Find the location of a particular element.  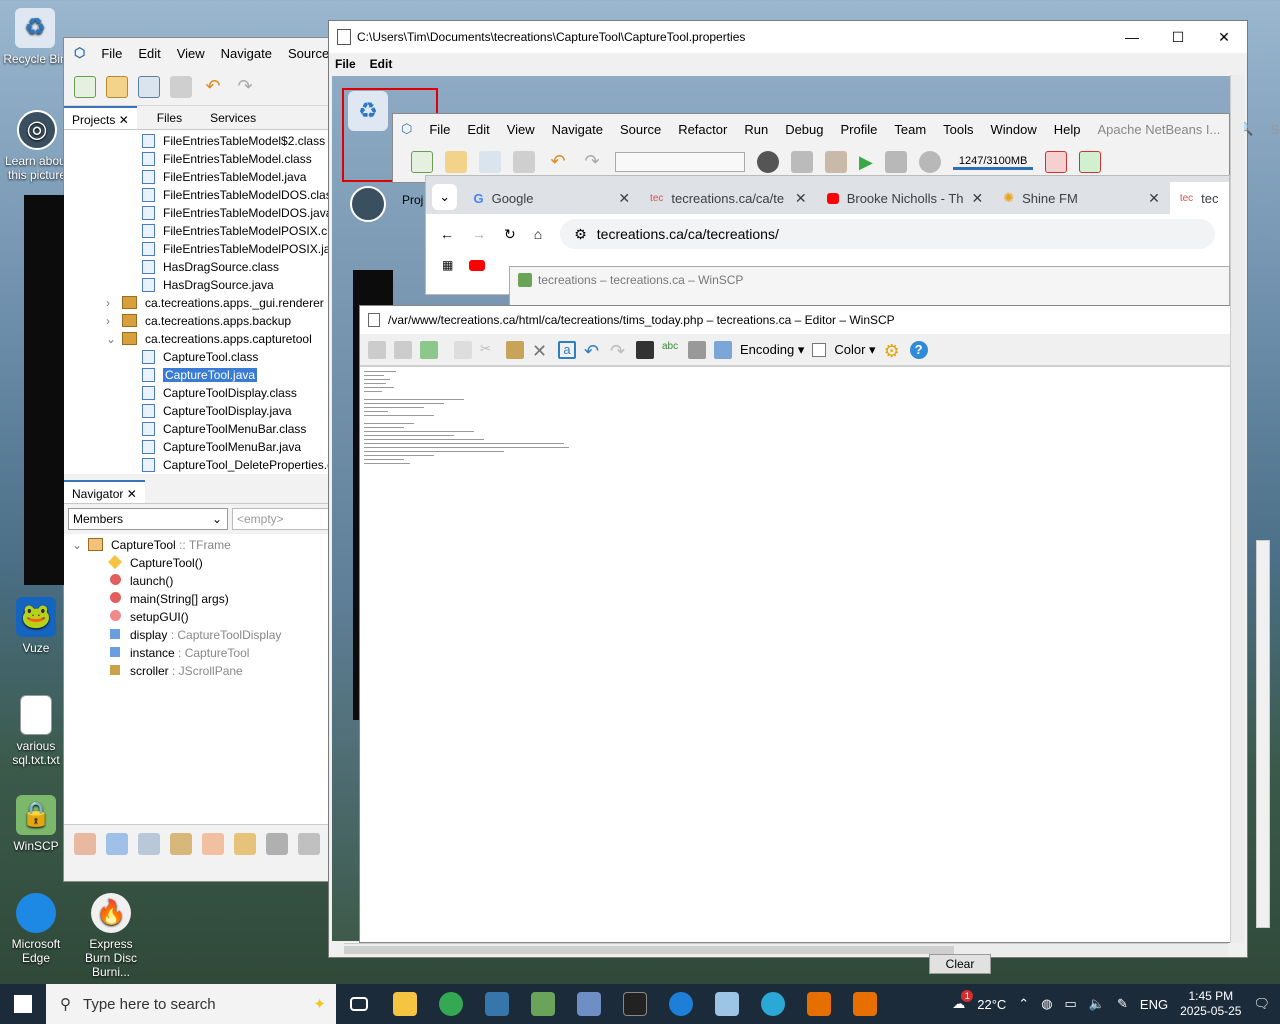

expand-arrow-icon: › is located at coordinates (114, 321).